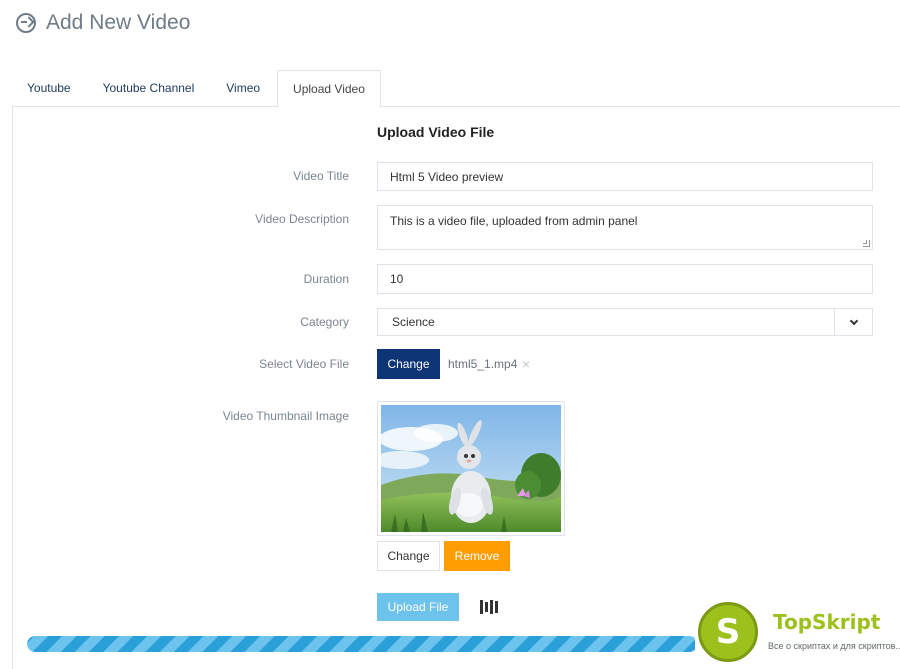  I want to click on tab-youtube: Youtube, so click(49, 88).